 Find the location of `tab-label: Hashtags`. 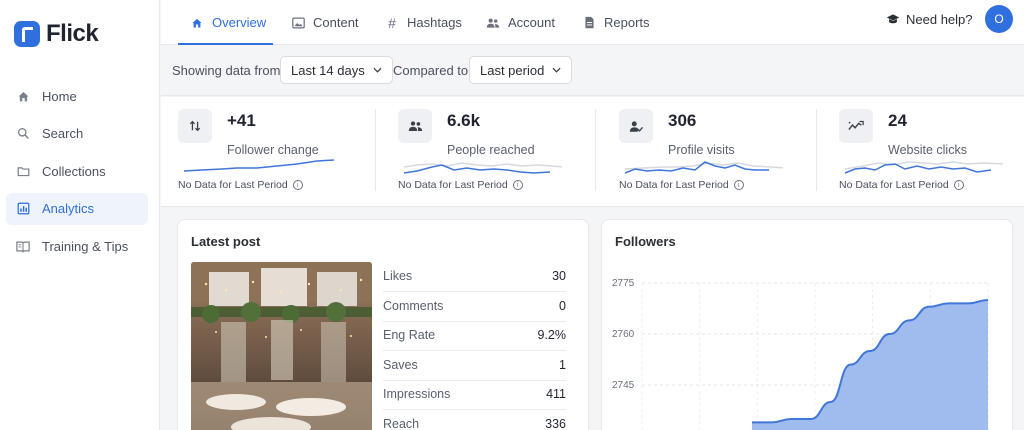

tab-label: Hashtags is located at coordinates (434, 22).